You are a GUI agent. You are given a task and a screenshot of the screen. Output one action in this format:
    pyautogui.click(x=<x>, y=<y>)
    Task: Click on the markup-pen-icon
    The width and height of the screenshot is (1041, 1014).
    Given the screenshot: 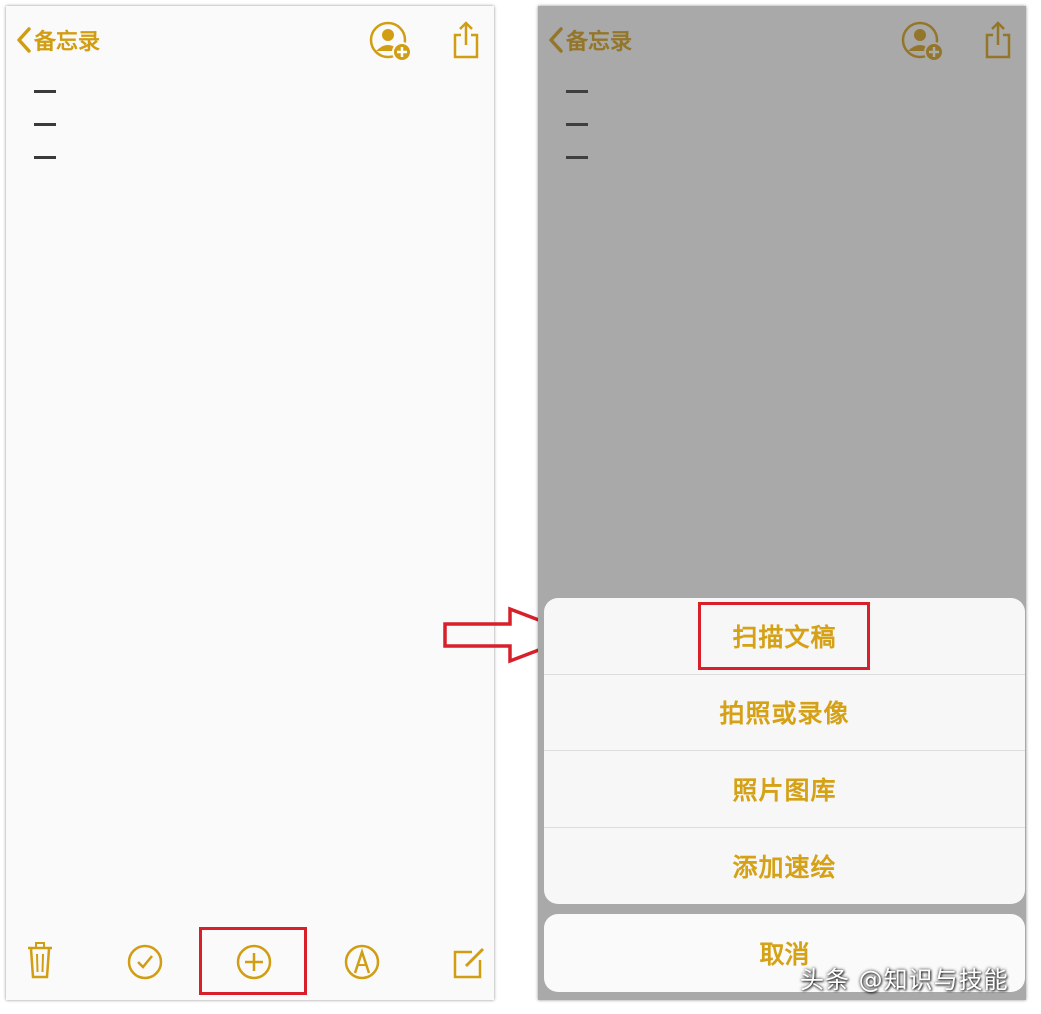 What is the action you would take?
    pyautogui.click(x=362, y=962)
    